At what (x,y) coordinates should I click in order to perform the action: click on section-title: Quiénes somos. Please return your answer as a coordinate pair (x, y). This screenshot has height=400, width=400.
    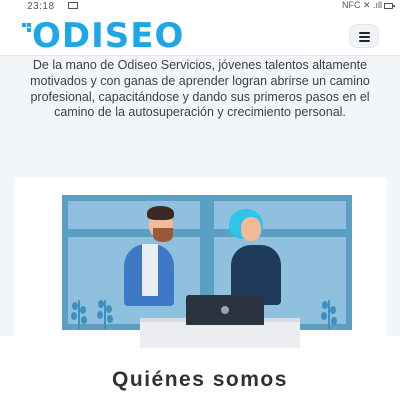
    Looking at the image, I should click on (200, 379).